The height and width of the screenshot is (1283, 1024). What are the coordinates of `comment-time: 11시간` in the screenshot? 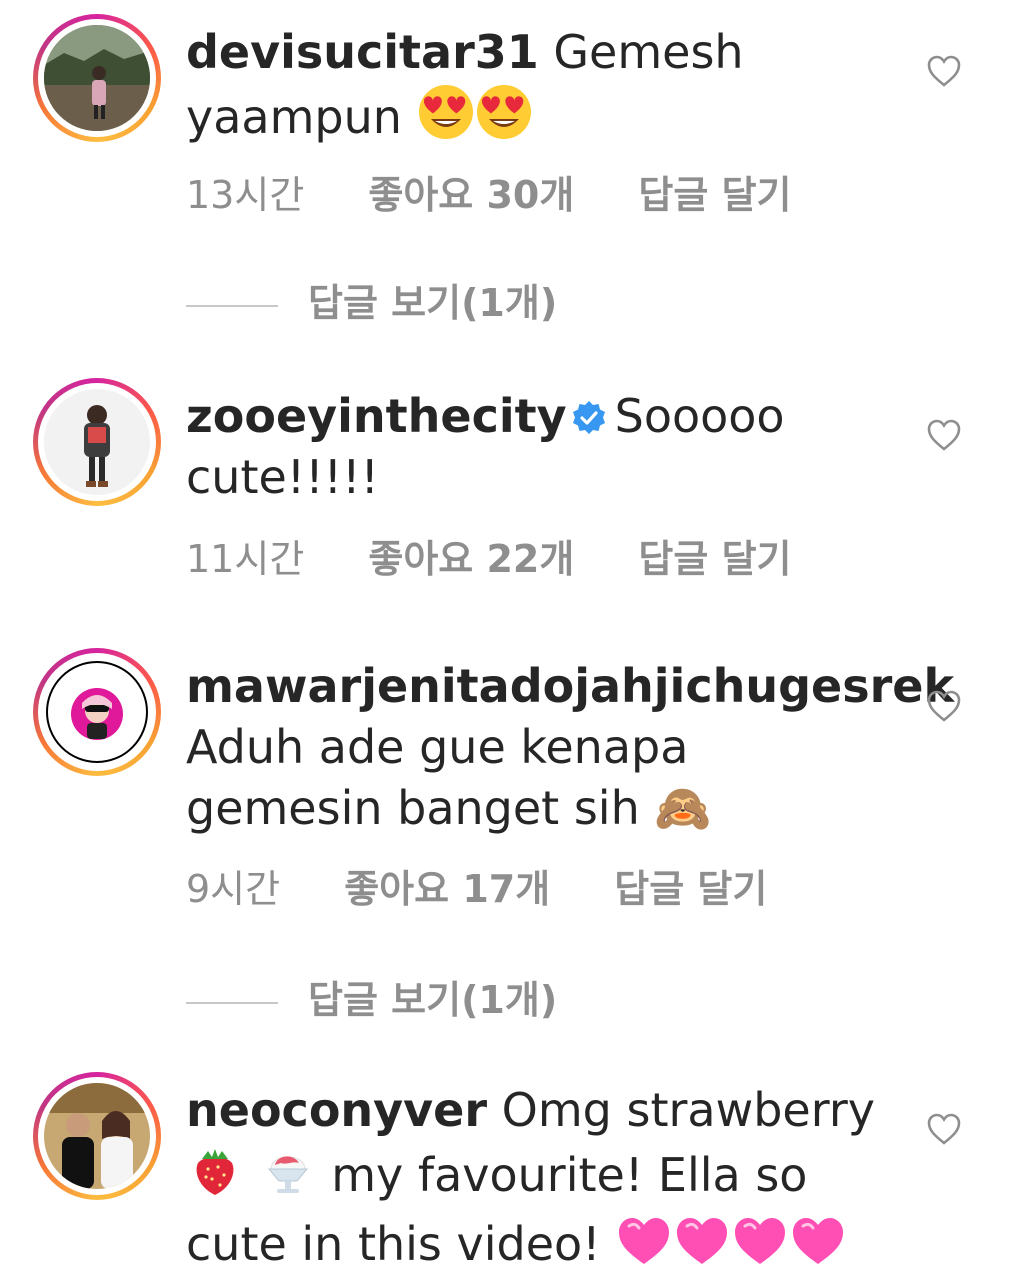 It's located at (245, 559).